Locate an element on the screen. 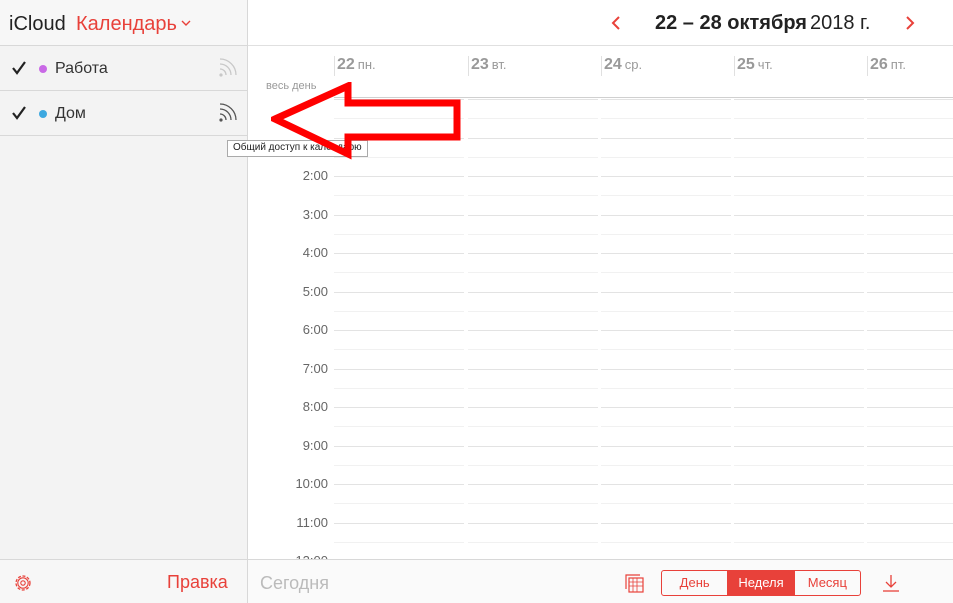 The height and width of the screenshot is (603, 953). today-button: Сегодня is located at coordinates (294, 583).